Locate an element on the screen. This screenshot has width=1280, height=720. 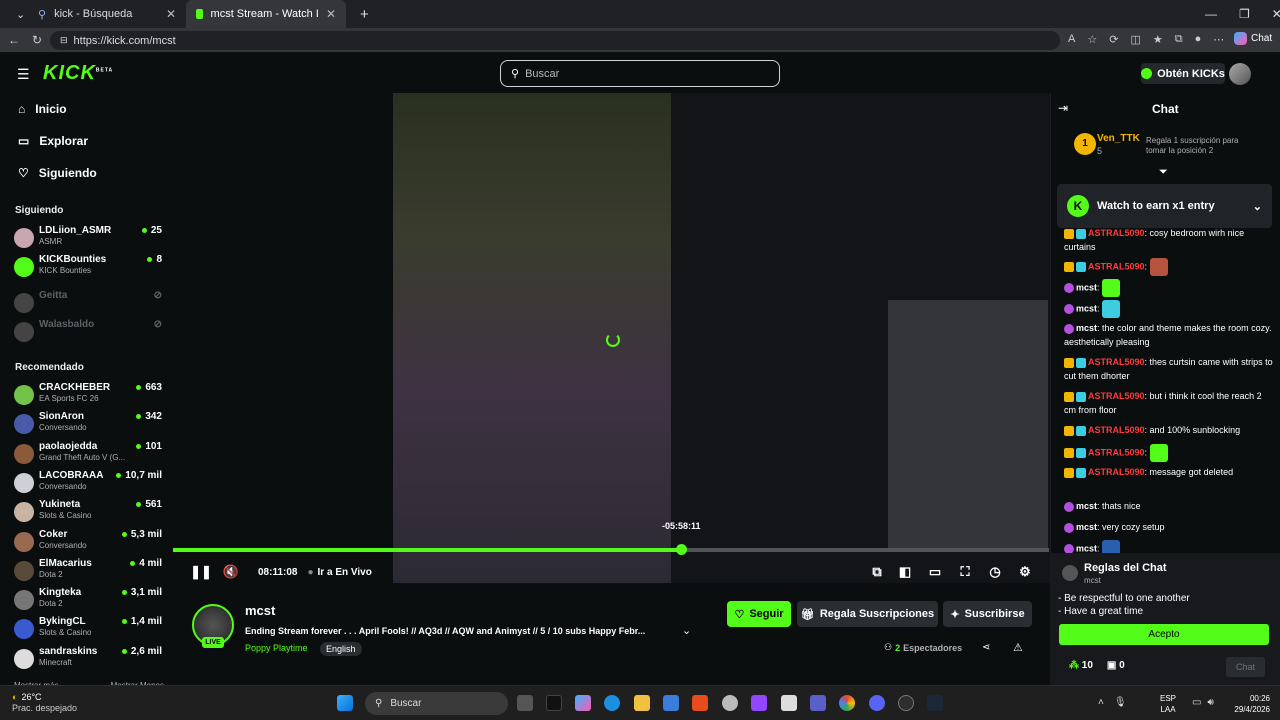
favorites-icon: ★ is located at coordinates (1158, 39).